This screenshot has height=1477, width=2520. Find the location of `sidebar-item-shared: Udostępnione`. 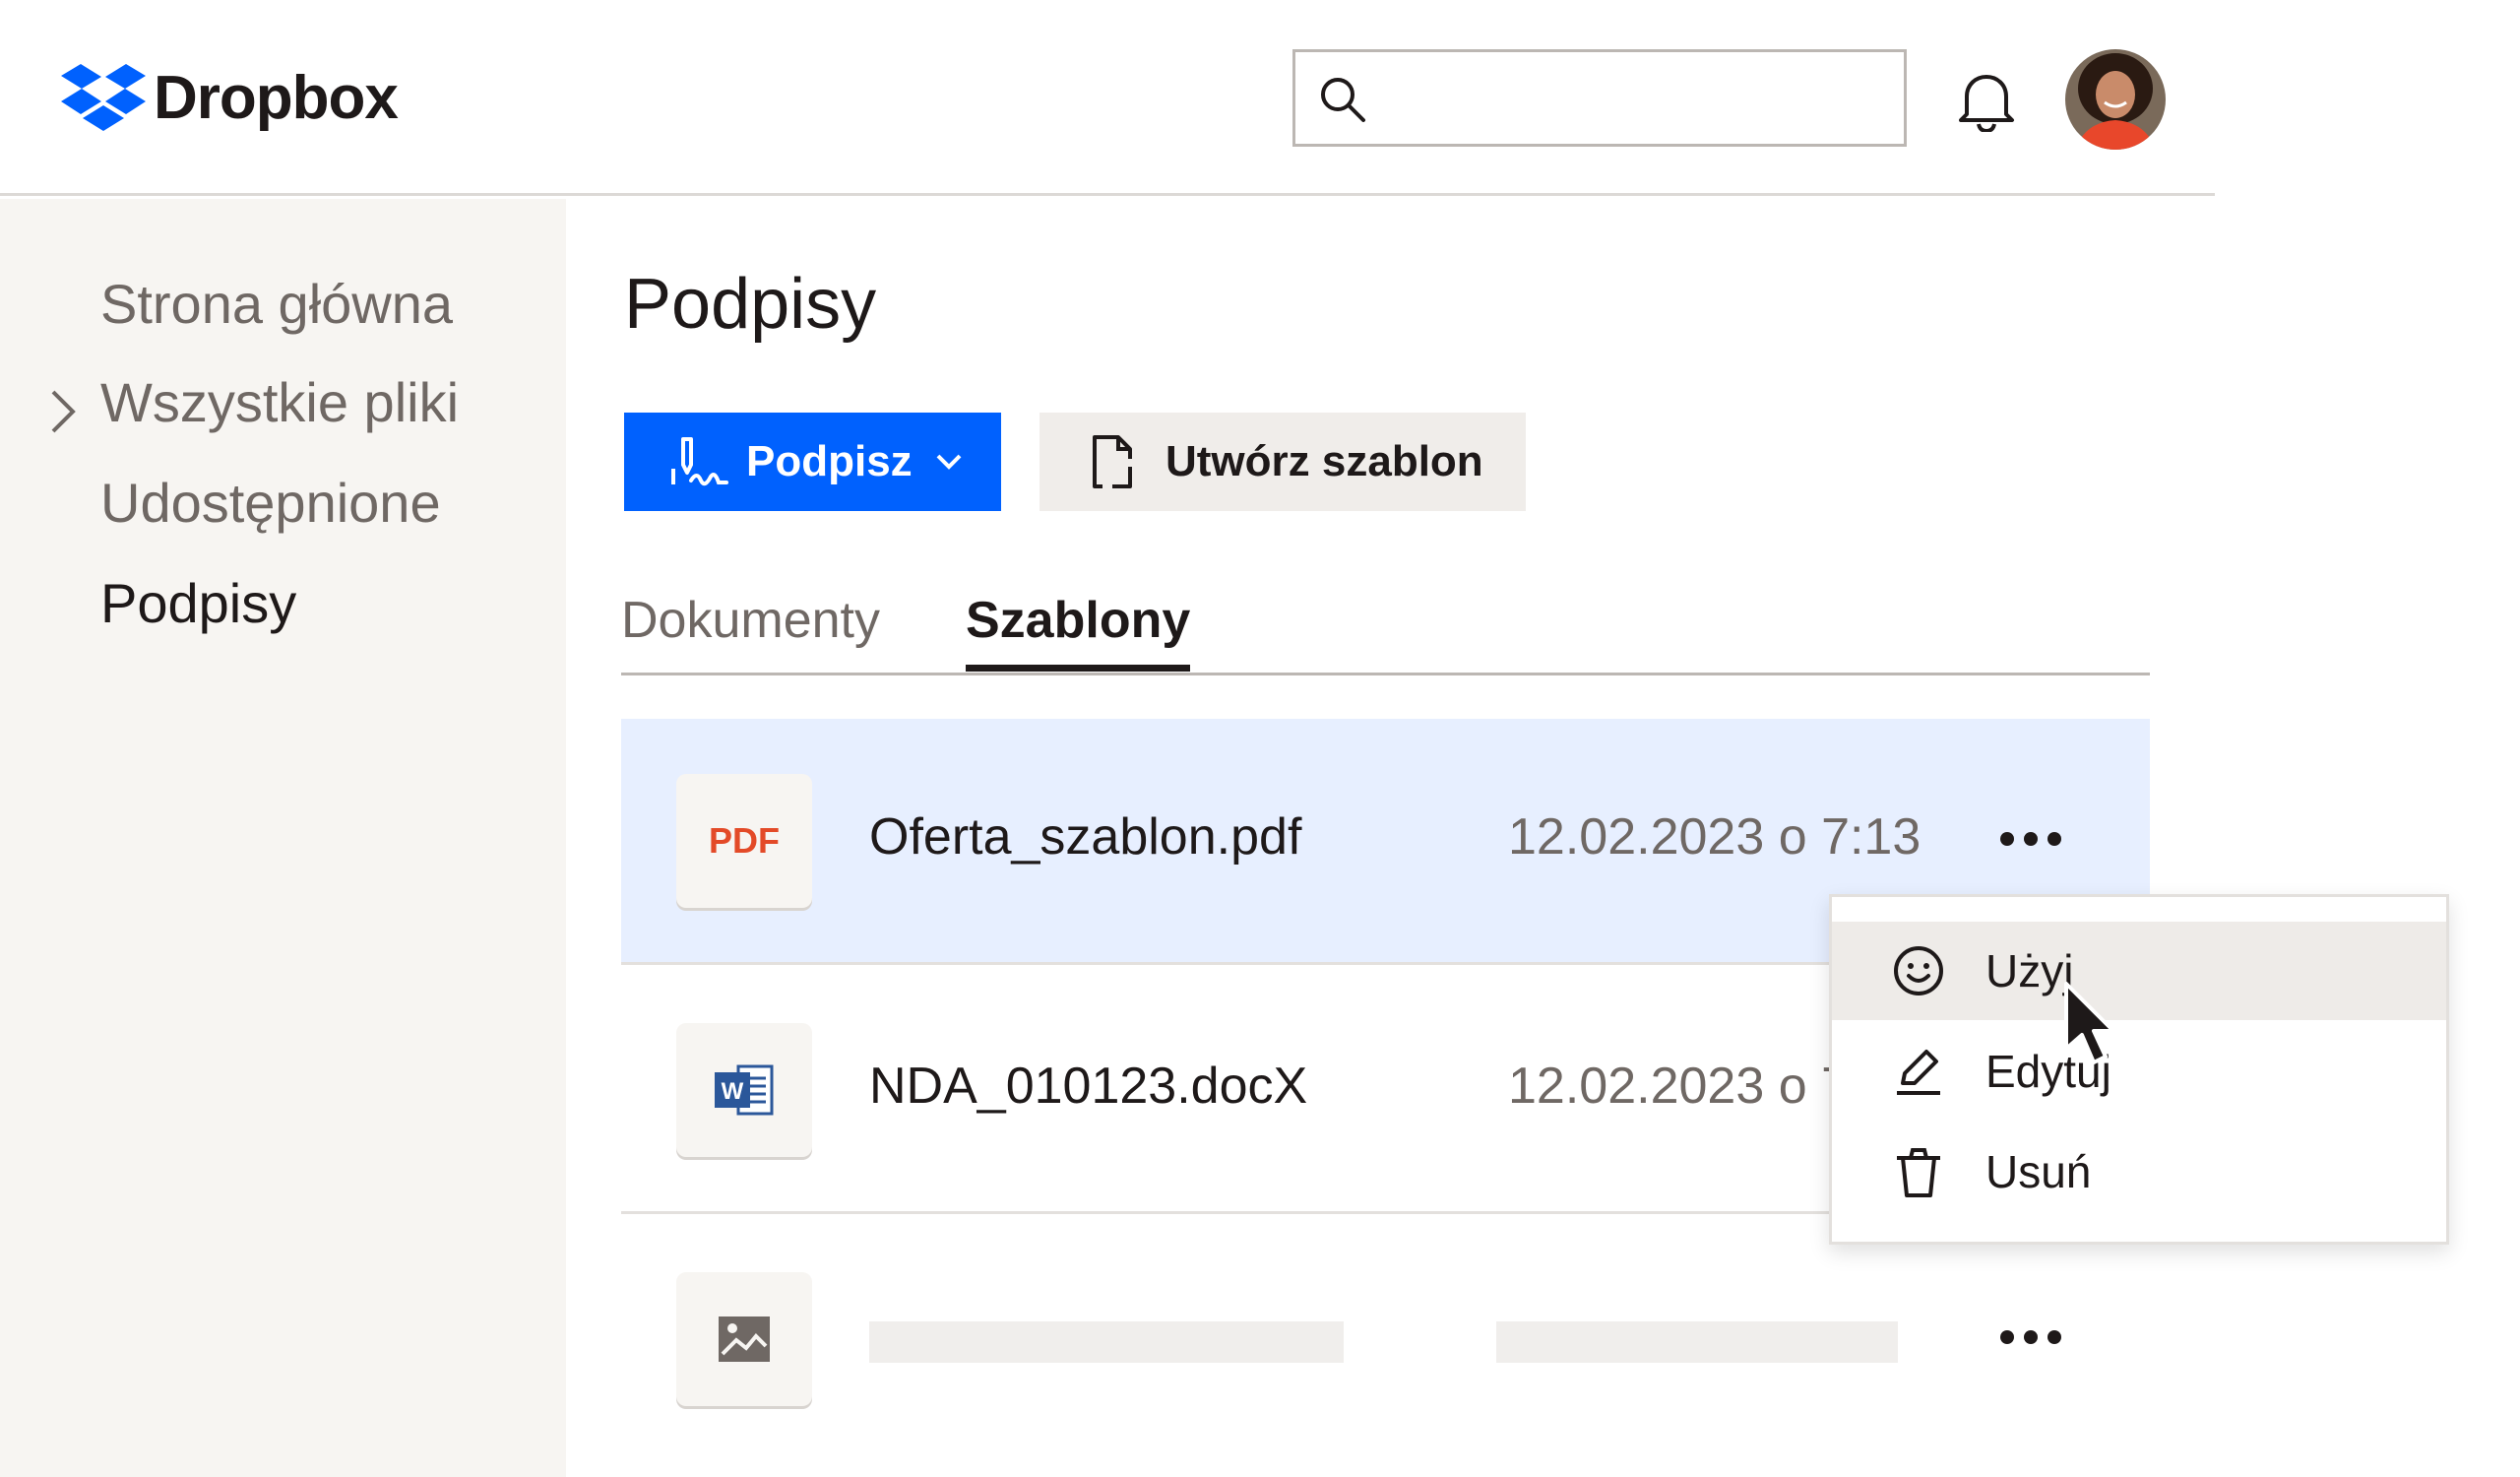

sidebar-item-shared: Udostępnione is located at coordinates (270, 503).